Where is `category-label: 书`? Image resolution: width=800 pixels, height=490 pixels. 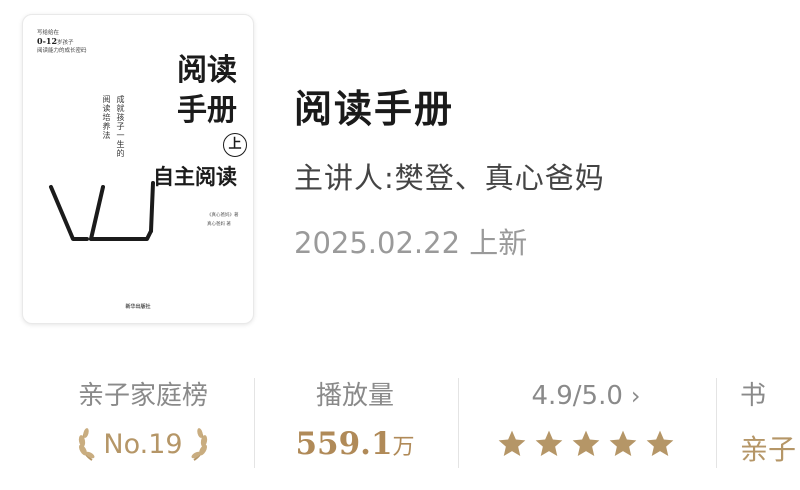 category-label: 书 is located at coordinates (753, 396).